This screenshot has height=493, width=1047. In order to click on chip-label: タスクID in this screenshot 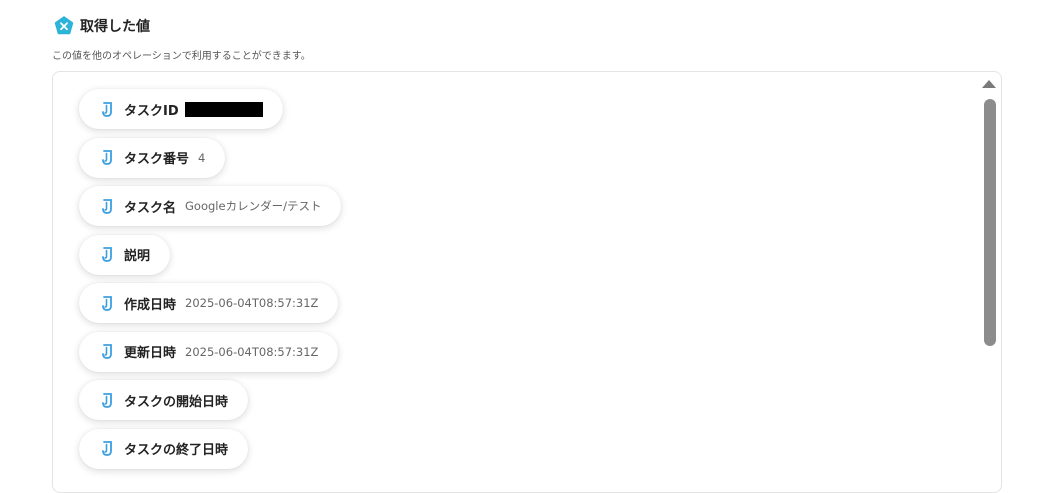, I will do `click(151, 111)`.